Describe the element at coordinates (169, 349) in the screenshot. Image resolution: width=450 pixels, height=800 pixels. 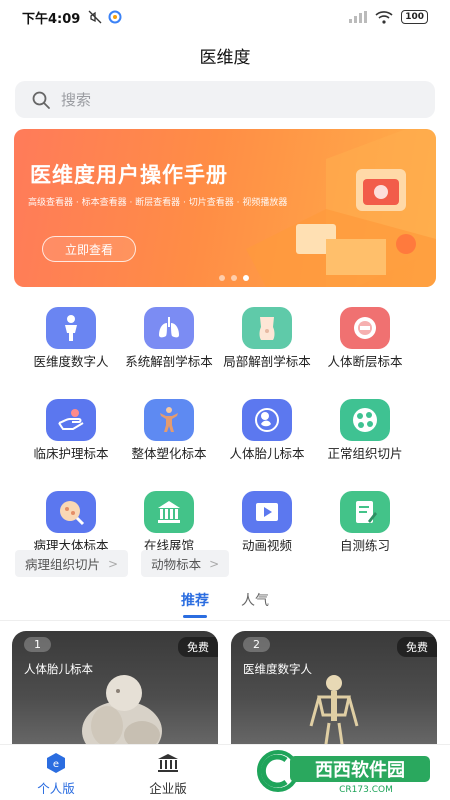
I see `grid-item-systematic-anatomy: 系统解剖学标本` at that location.